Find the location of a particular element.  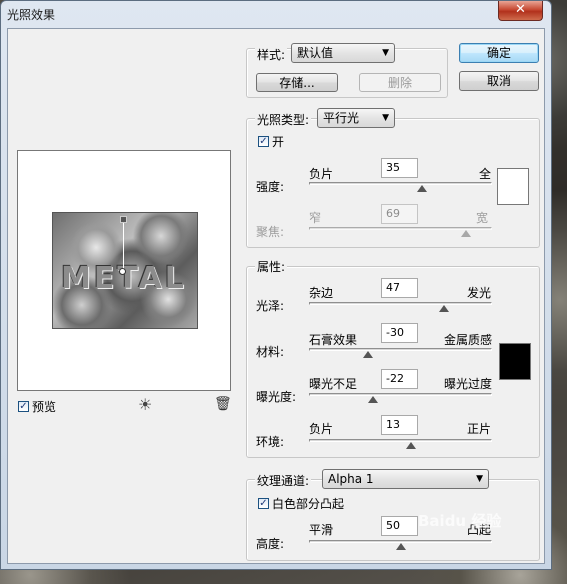

texture-channel-value: Alpha 1 is located at coordinates (351, 479).